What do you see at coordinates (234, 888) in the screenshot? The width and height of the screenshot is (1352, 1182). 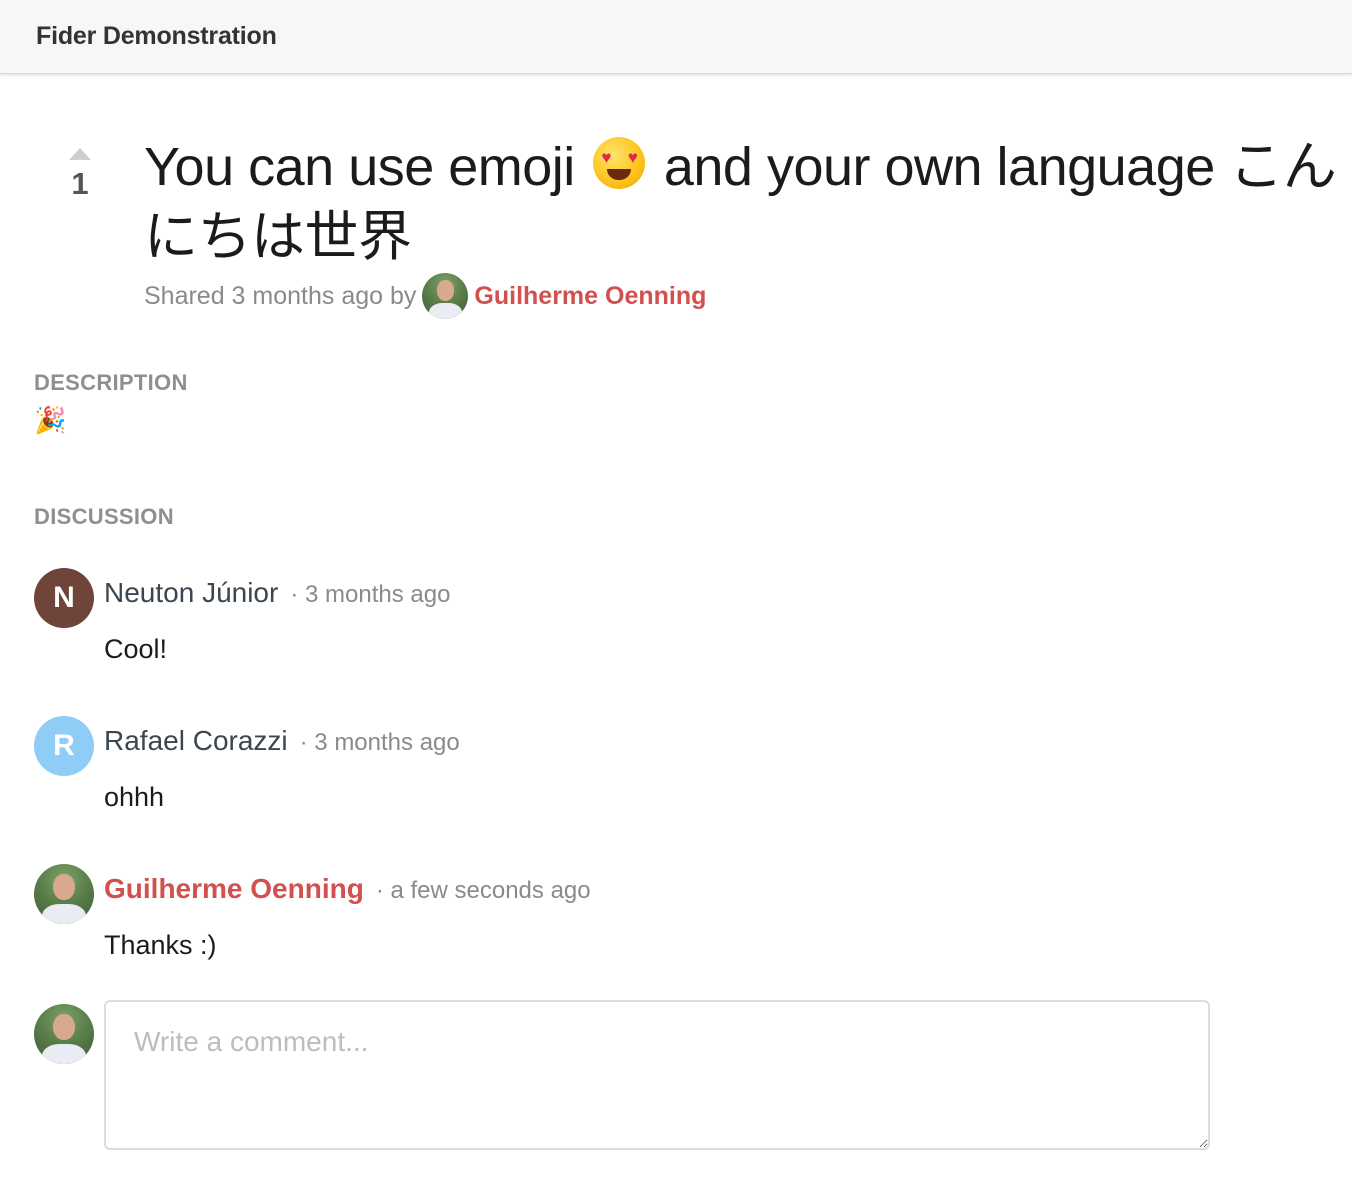 I see `comment-author: Guilherme Oenning` at bounding box center [234, 888].